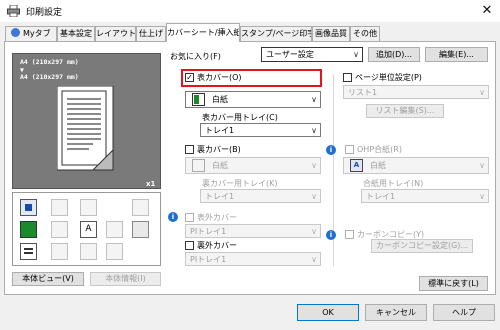  I want to click on per-page-list-dropdown: リスト1 ∨, so click(416, 92).